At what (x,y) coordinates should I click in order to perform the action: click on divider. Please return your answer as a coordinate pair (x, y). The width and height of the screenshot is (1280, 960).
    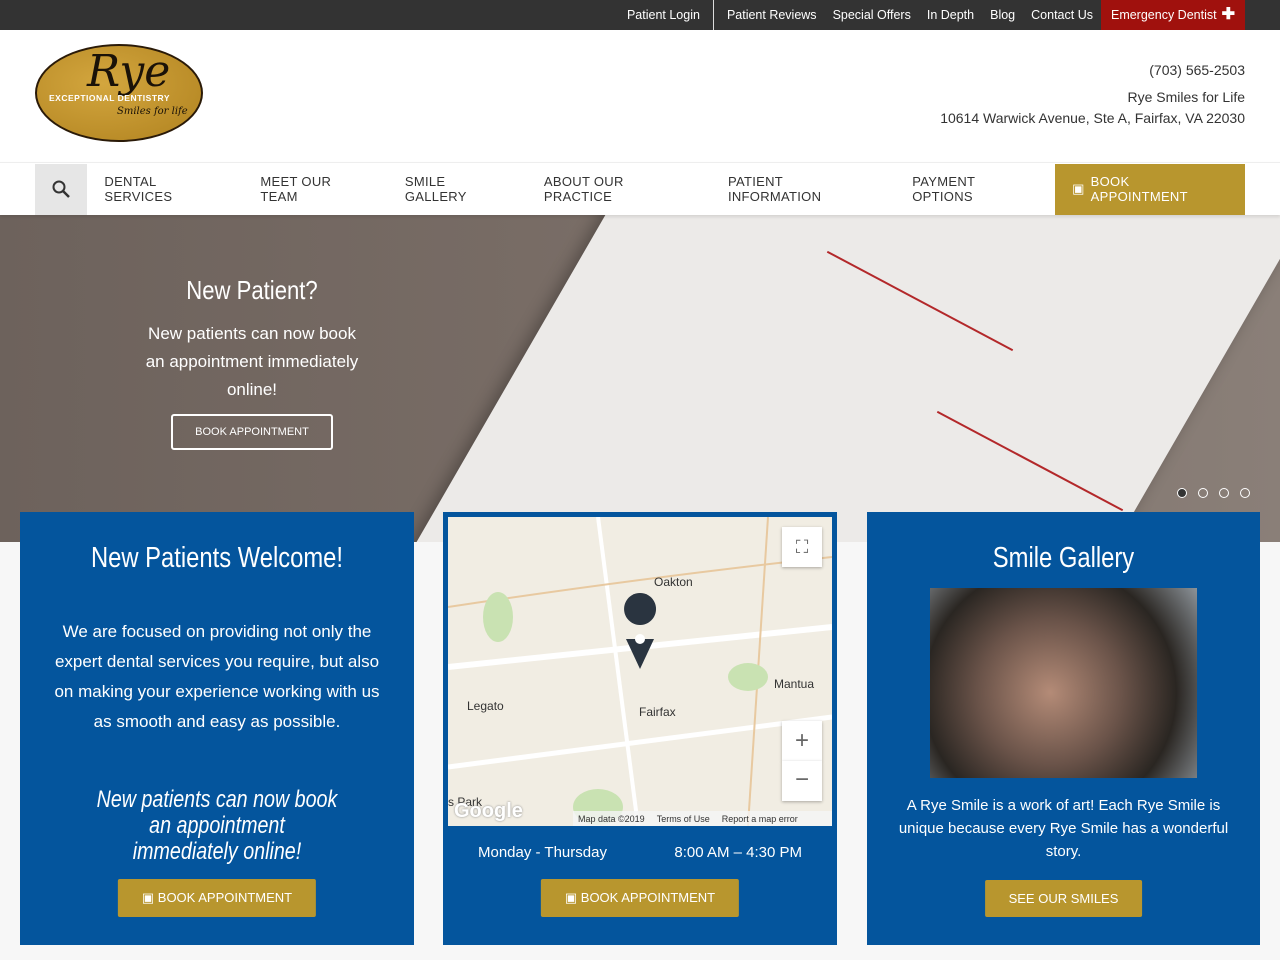
    Looking at the image, I should click on (713, 15).